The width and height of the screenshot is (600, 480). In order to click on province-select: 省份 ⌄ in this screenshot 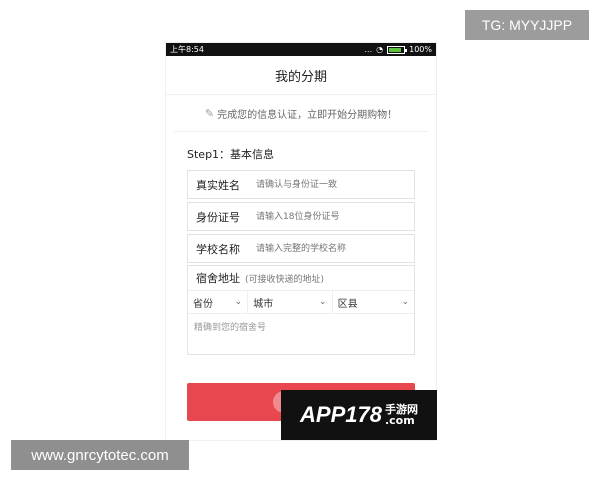, I will do `click(217, 302)`.